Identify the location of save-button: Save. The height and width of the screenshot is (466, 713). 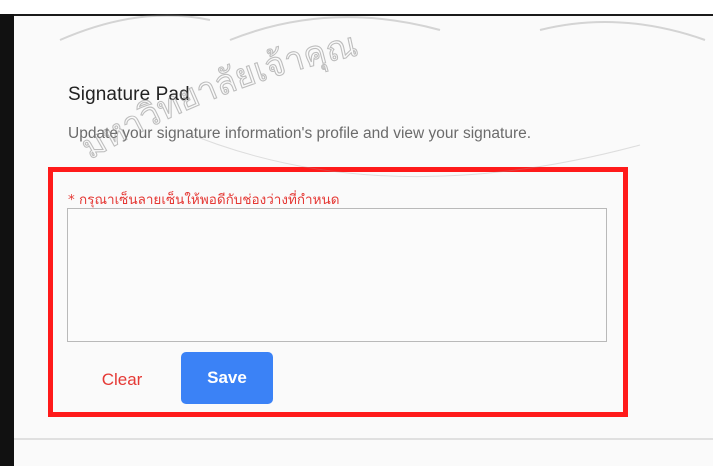
(227, 378).